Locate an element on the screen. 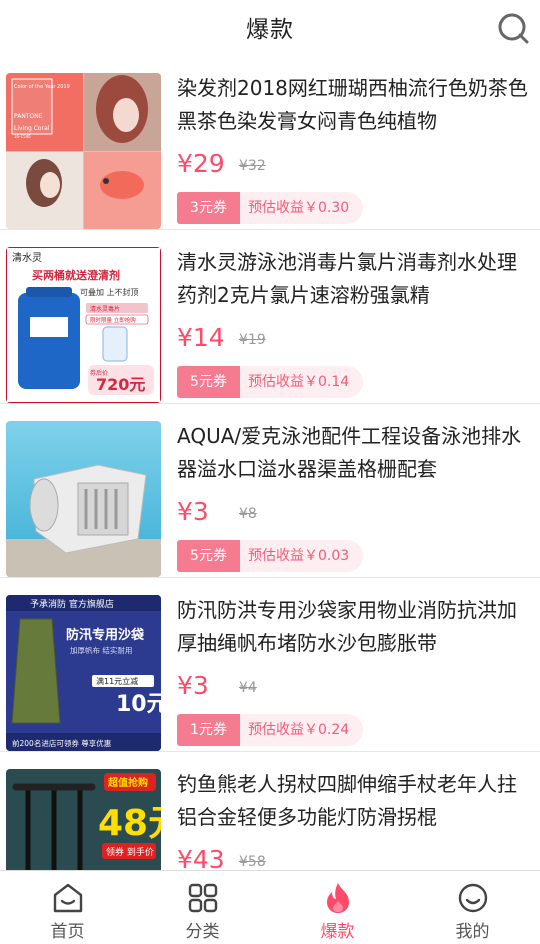 The width and height of the screenshot is (540, 944). original-price: ¥4 is located at coordinates (248, 688).